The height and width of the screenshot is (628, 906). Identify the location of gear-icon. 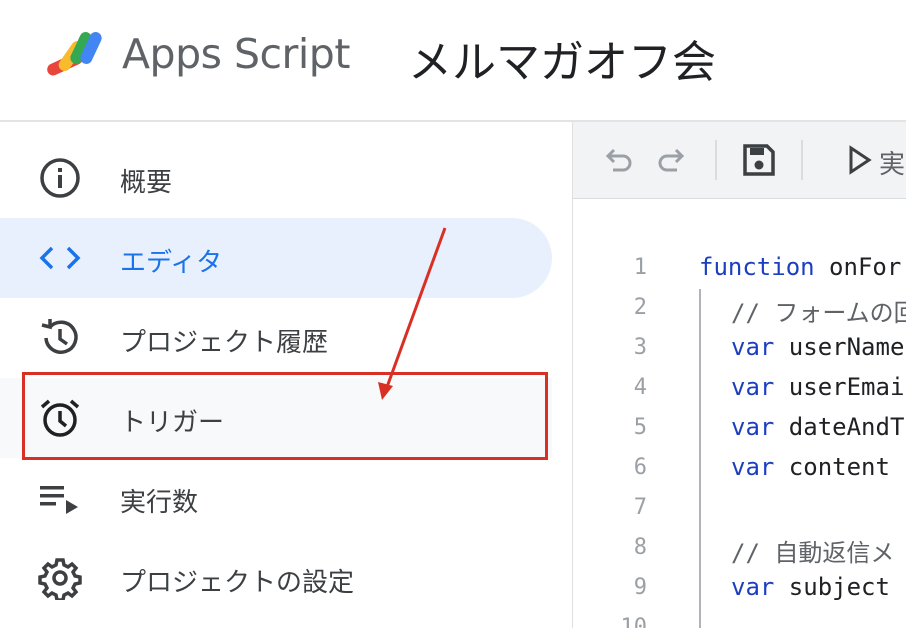
(60, 579).